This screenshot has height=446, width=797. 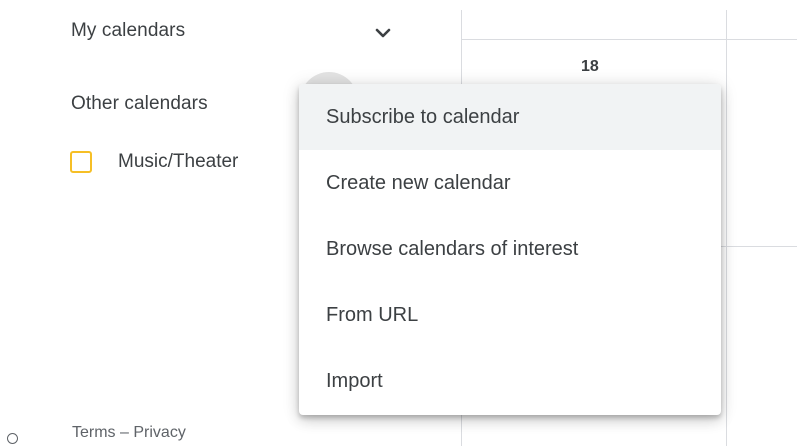 What do you see at coordinates (510, 381) in the screenshot?
I see `menu-item-import: Import` at bounding box center [510, 381].